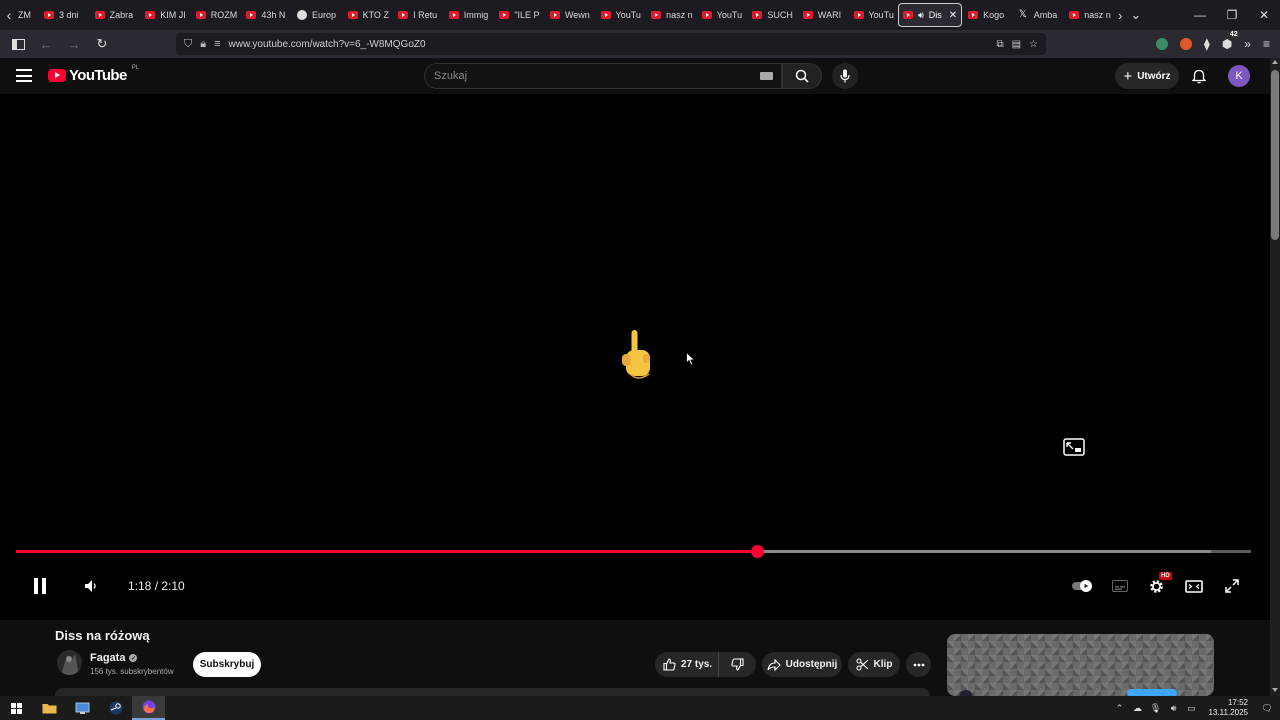 This screenshot has height=720, width=1280. What do you see at coordinates (188, 44) in the screenshot?
I see `tracking-shield-icon: ⛉` at bounding box center [188, 44].